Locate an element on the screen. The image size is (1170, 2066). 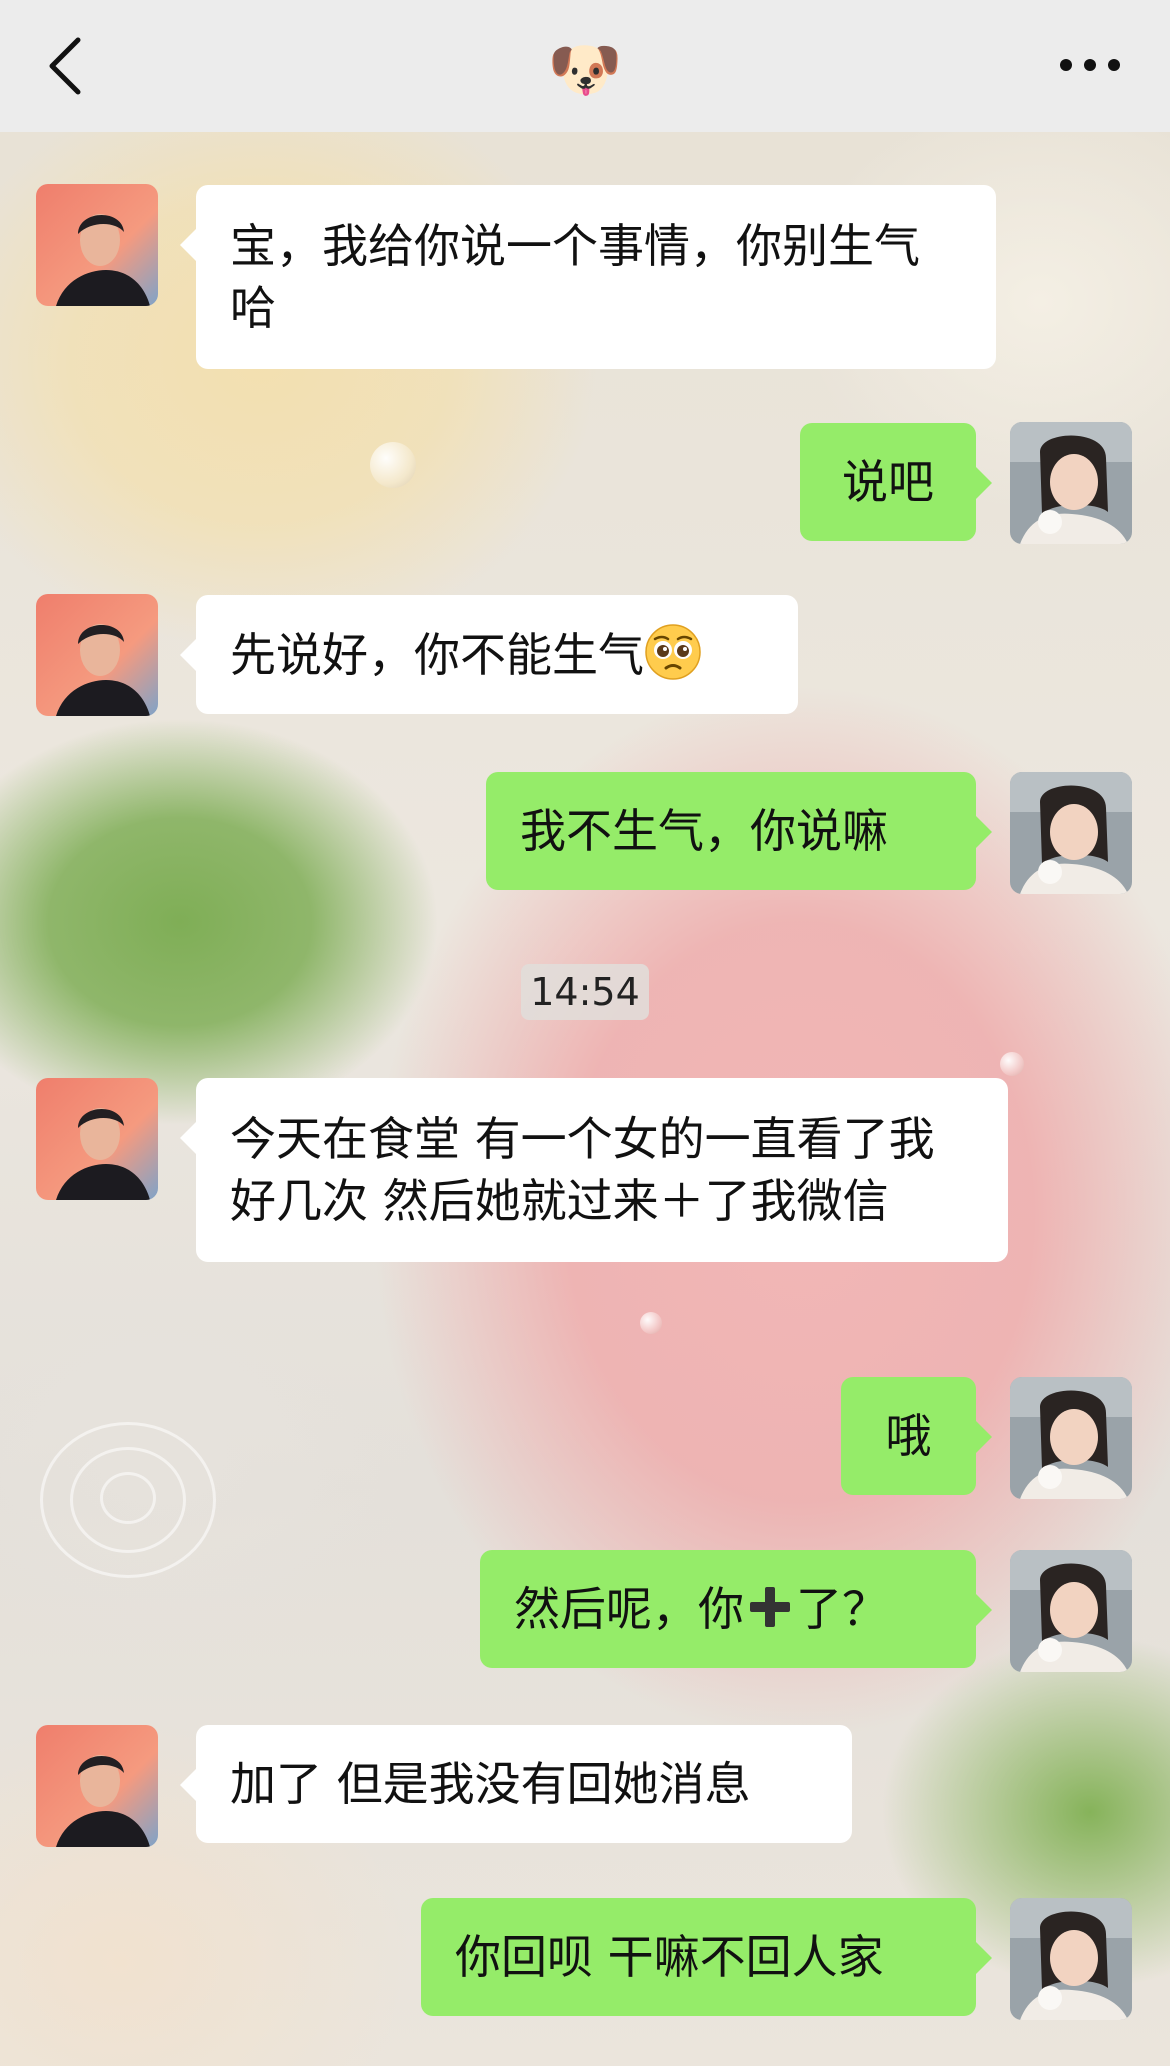
chat-header: 🐶 is located at coordinates (585, 66).